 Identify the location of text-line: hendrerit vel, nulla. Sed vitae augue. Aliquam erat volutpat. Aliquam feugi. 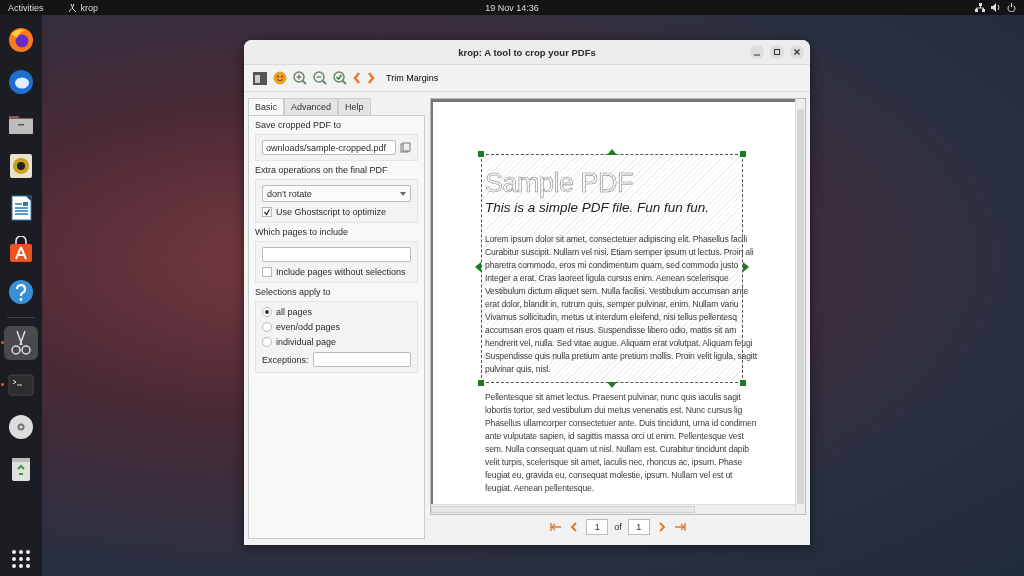
(619, 343).